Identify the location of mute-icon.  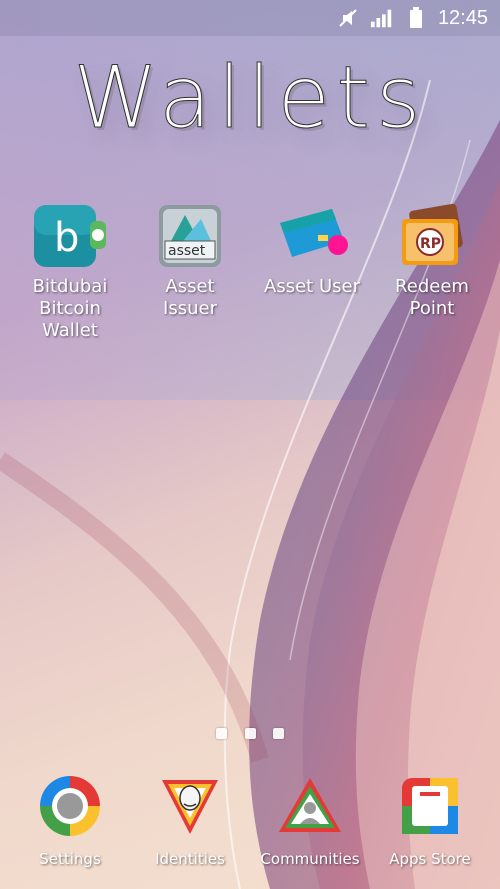
(348, 18).